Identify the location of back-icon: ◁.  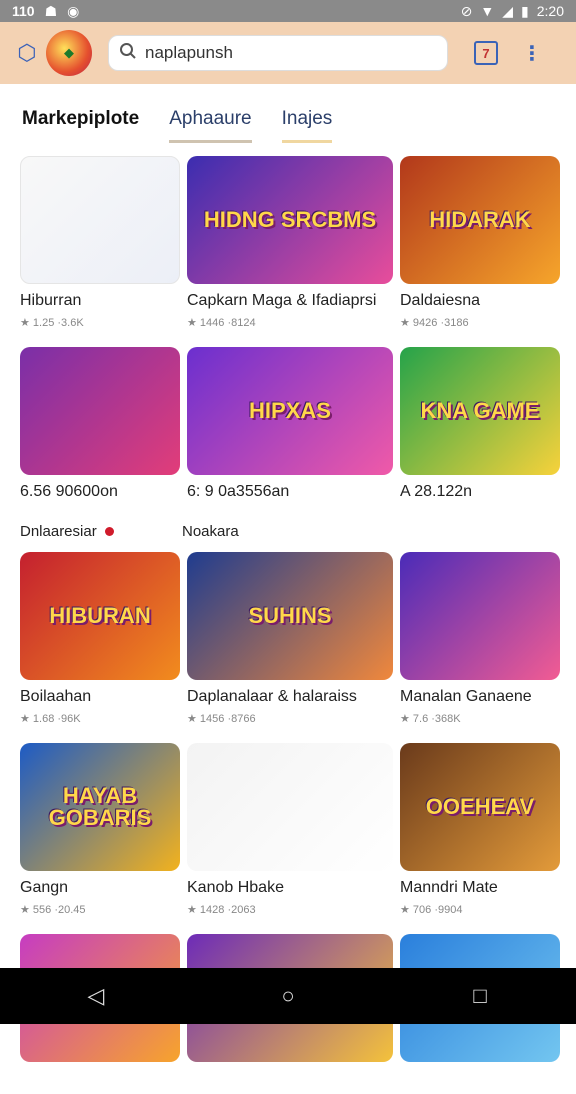
(96, 996).